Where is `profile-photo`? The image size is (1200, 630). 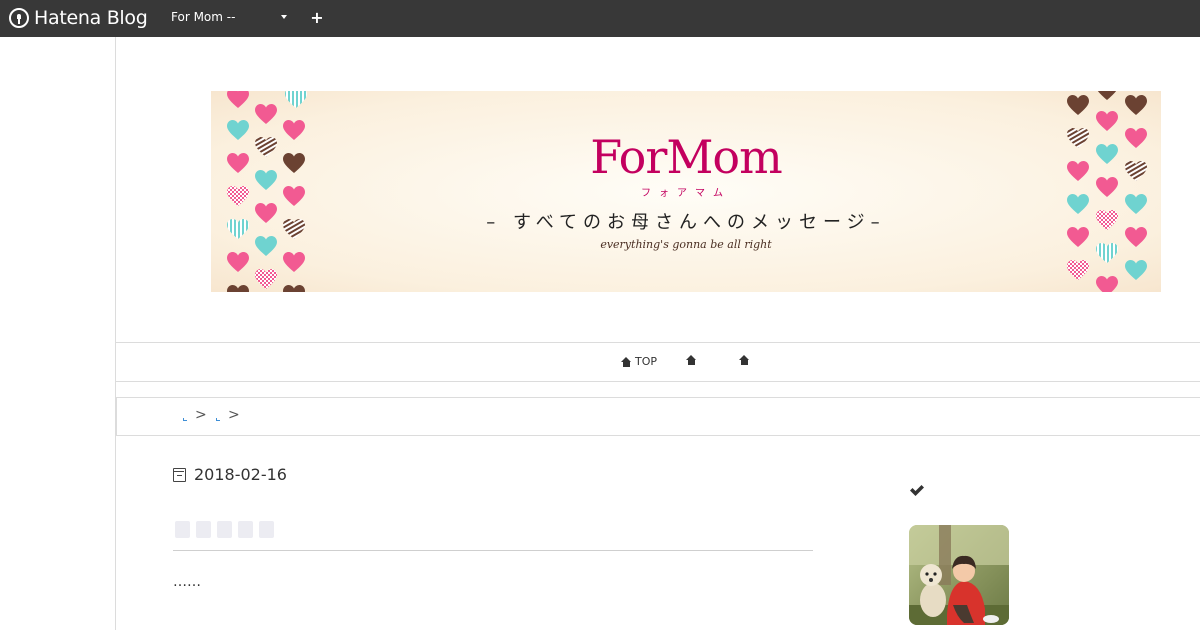 profile-photo is located at coordinates (959, 575).